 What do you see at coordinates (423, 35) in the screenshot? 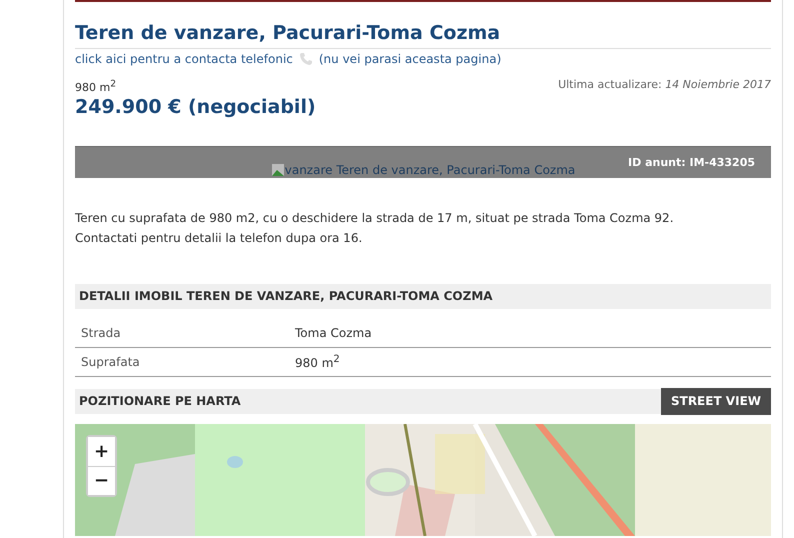
I see `listing-title: Teren de vanzare, Pacurari-Toma Cozma` at bounding box center [423, 35].